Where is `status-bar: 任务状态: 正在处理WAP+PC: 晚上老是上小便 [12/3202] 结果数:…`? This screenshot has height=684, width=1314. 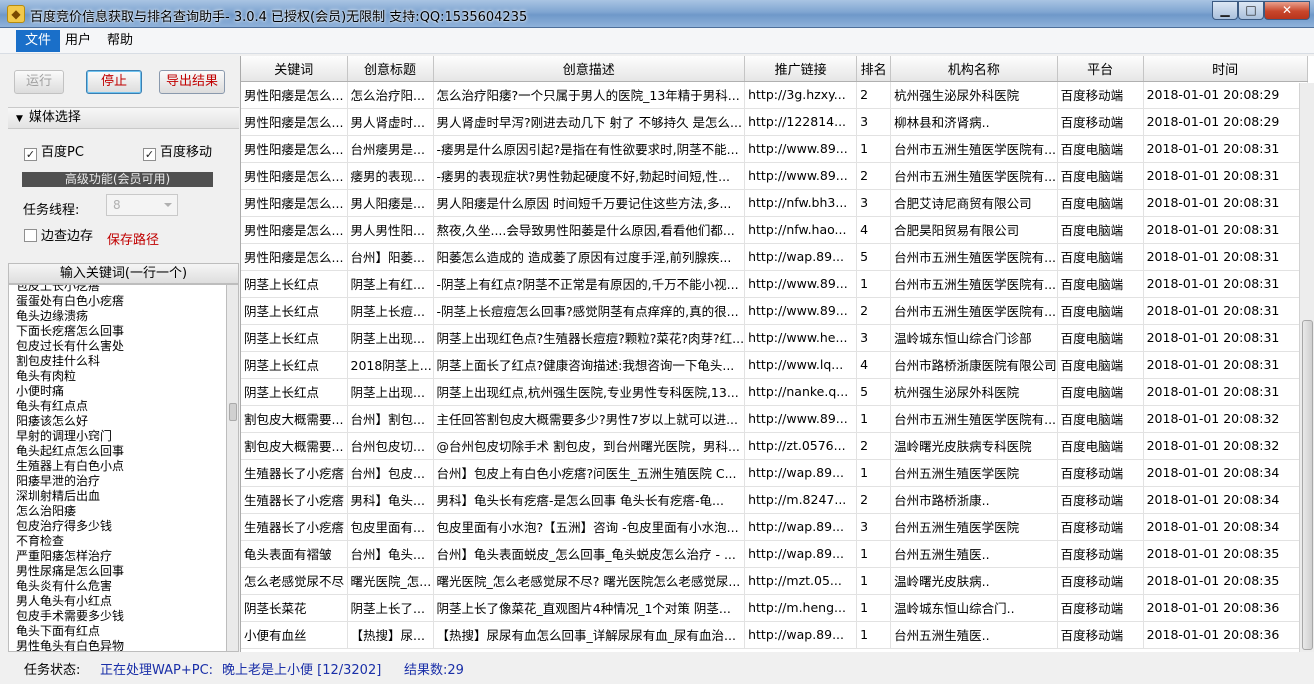
status-bar: 任务状态: 正在处理WAP+PC: 晚上老是上小便 [12/3202] 结果数:… is located at coordinates (657, 669).